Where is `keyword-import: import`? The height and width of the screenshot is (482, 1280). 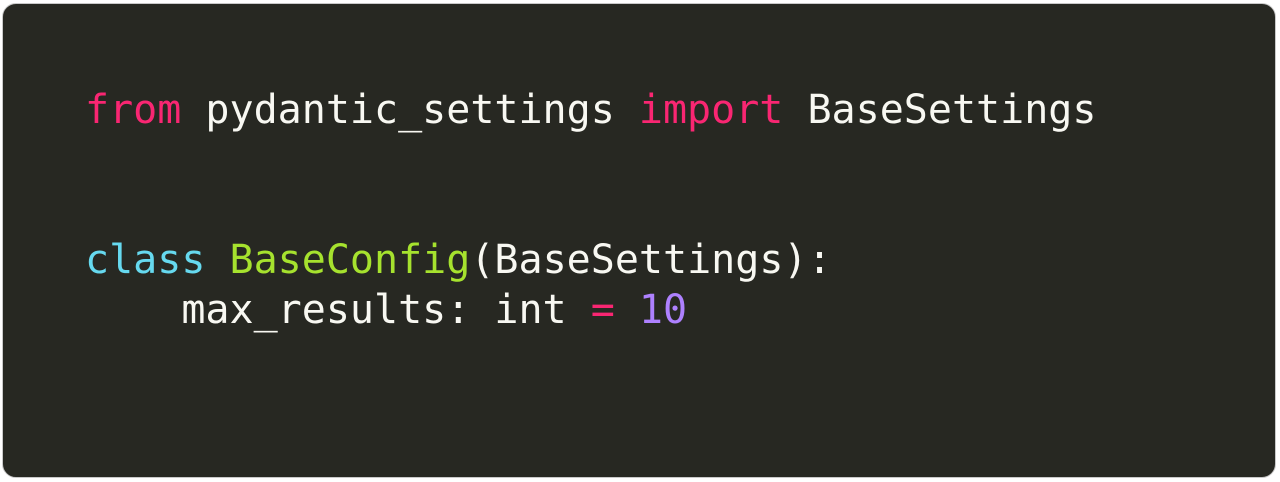
keyword-import: import is located at coordinates (711, 110).